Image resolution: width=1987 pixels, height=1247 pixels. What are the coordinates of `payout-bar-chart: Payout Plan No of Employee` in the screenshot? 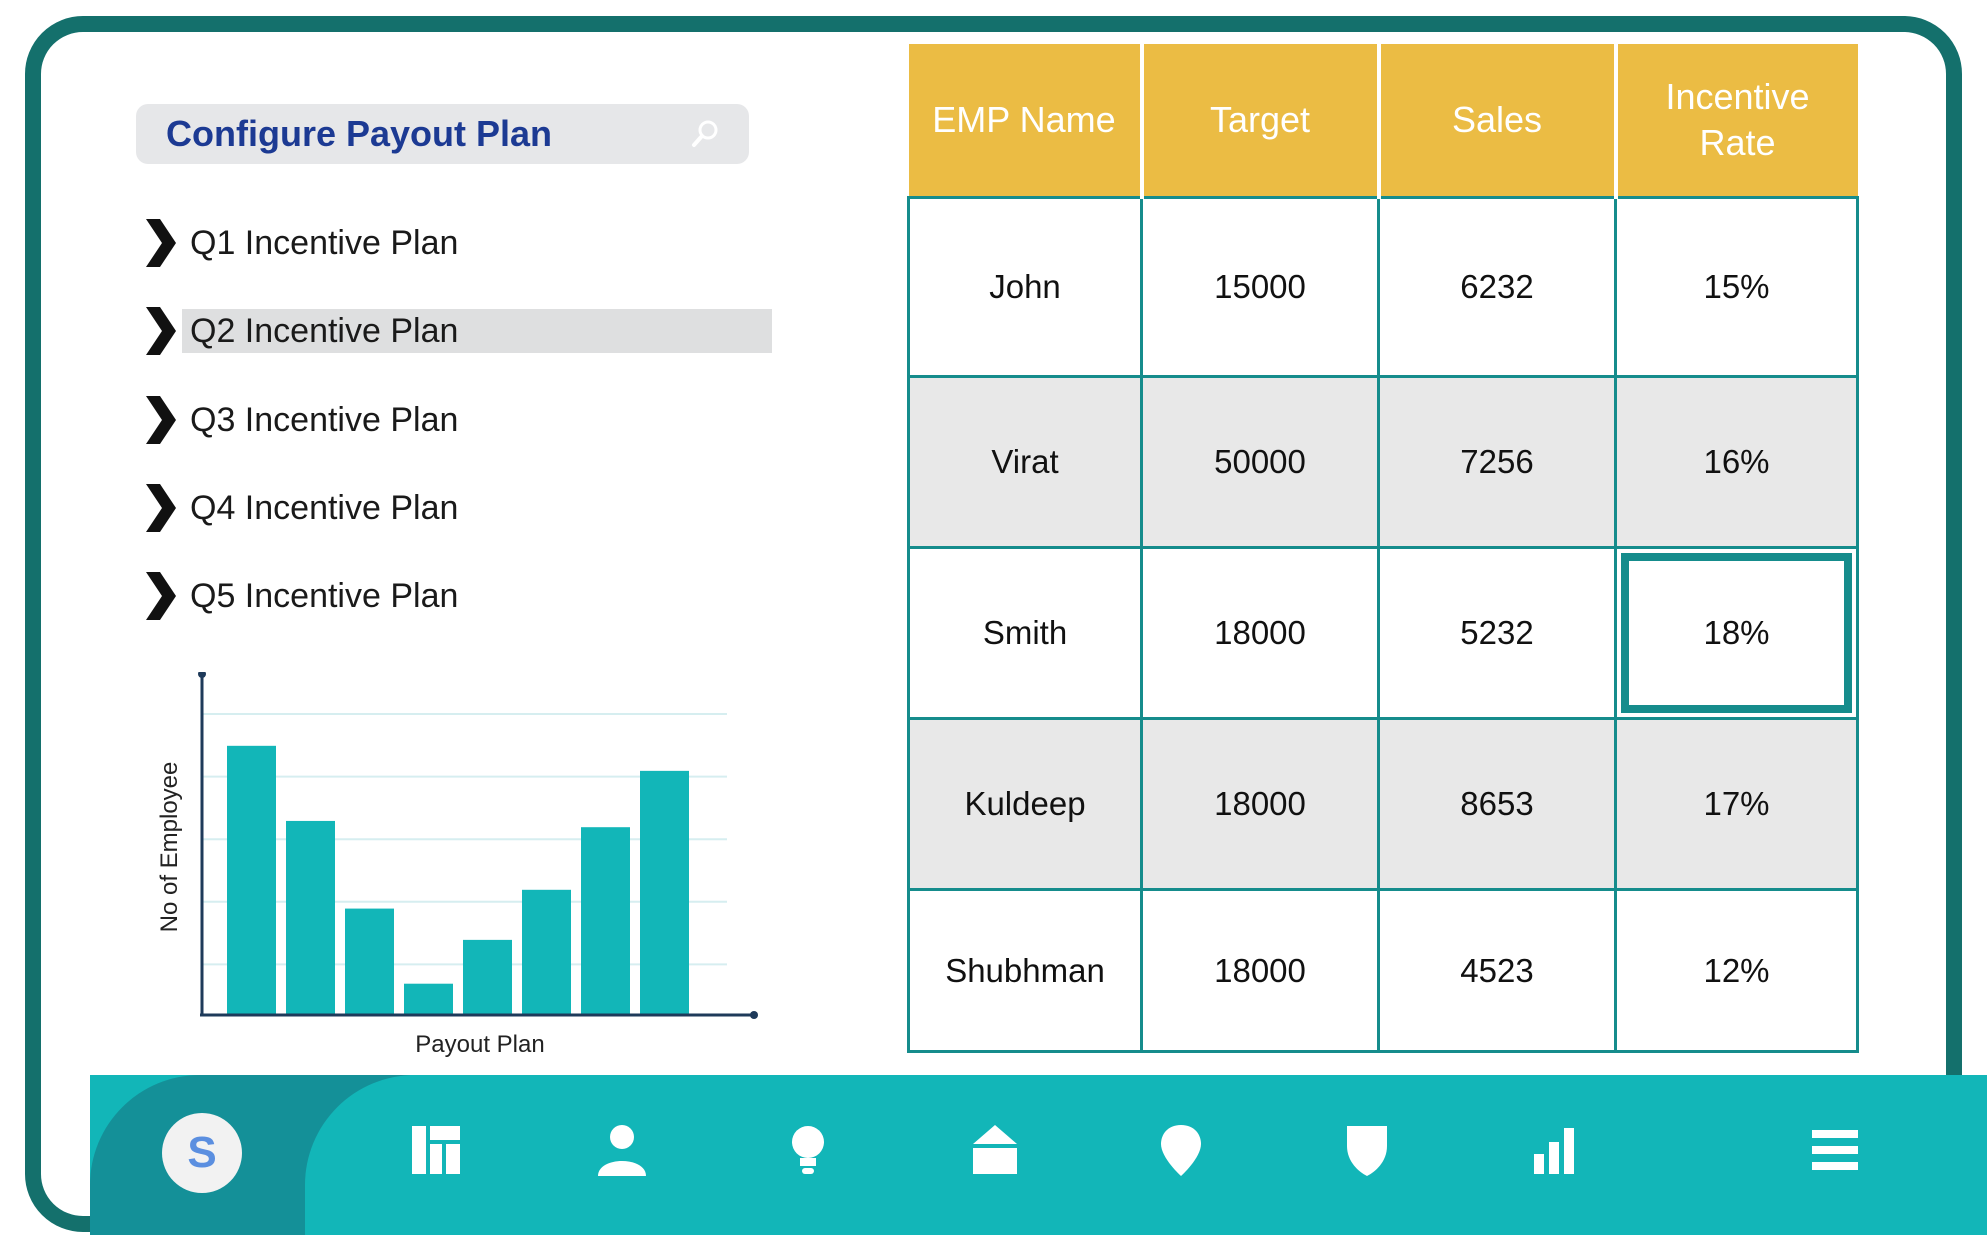 It's located at (457, 865).